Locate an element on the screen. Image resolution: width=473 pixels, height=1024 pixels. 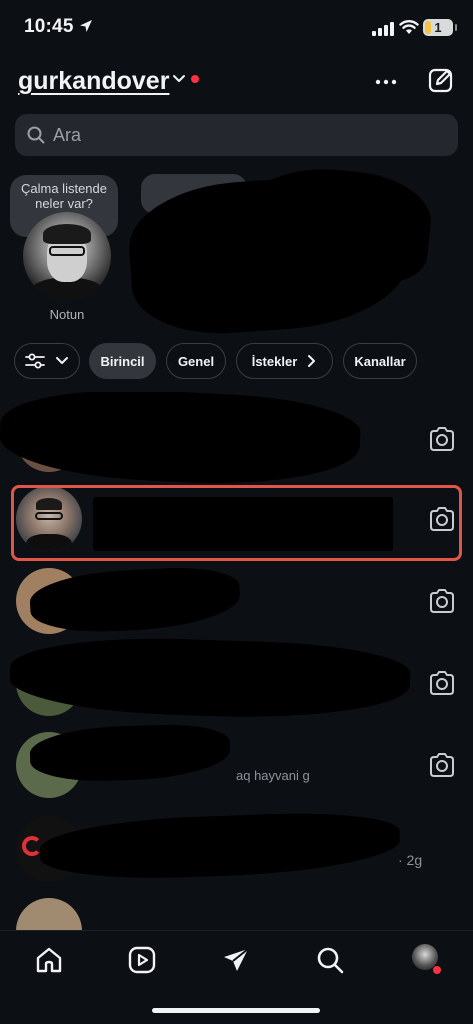
tab-label: Genel is located at coordinates (196, 361).